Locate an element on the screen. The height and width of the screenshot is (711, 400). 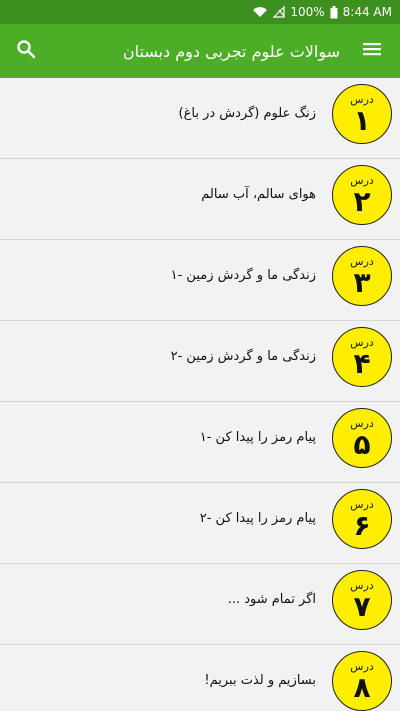
lesson-number: ۸ is located at coordinates (362, 687).